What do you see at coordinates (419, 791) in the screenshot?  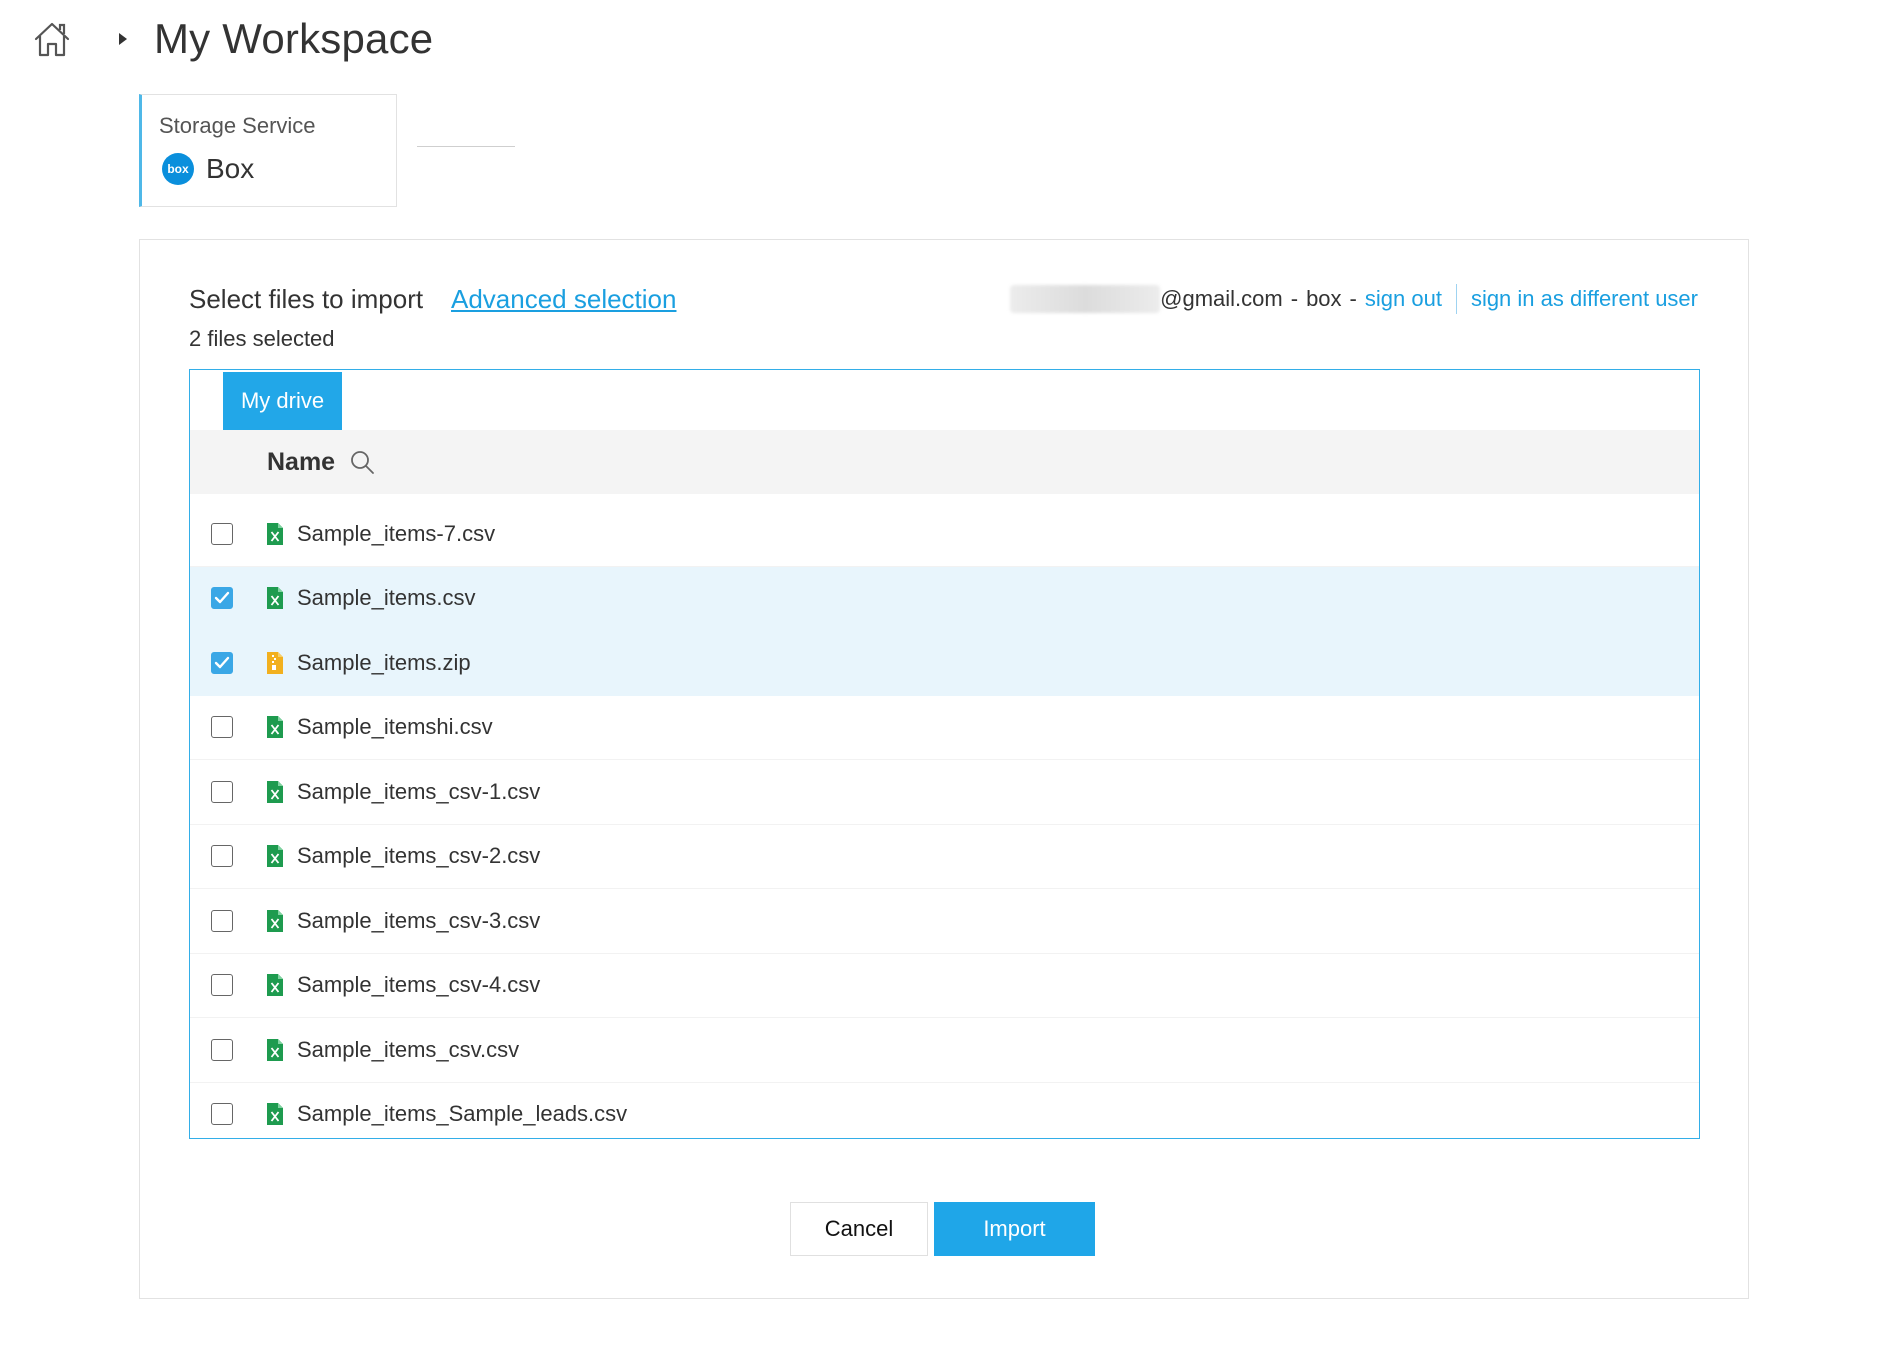 I see `file-name: Sample_items_csv-1.csv` at bounding box center [419, 791].